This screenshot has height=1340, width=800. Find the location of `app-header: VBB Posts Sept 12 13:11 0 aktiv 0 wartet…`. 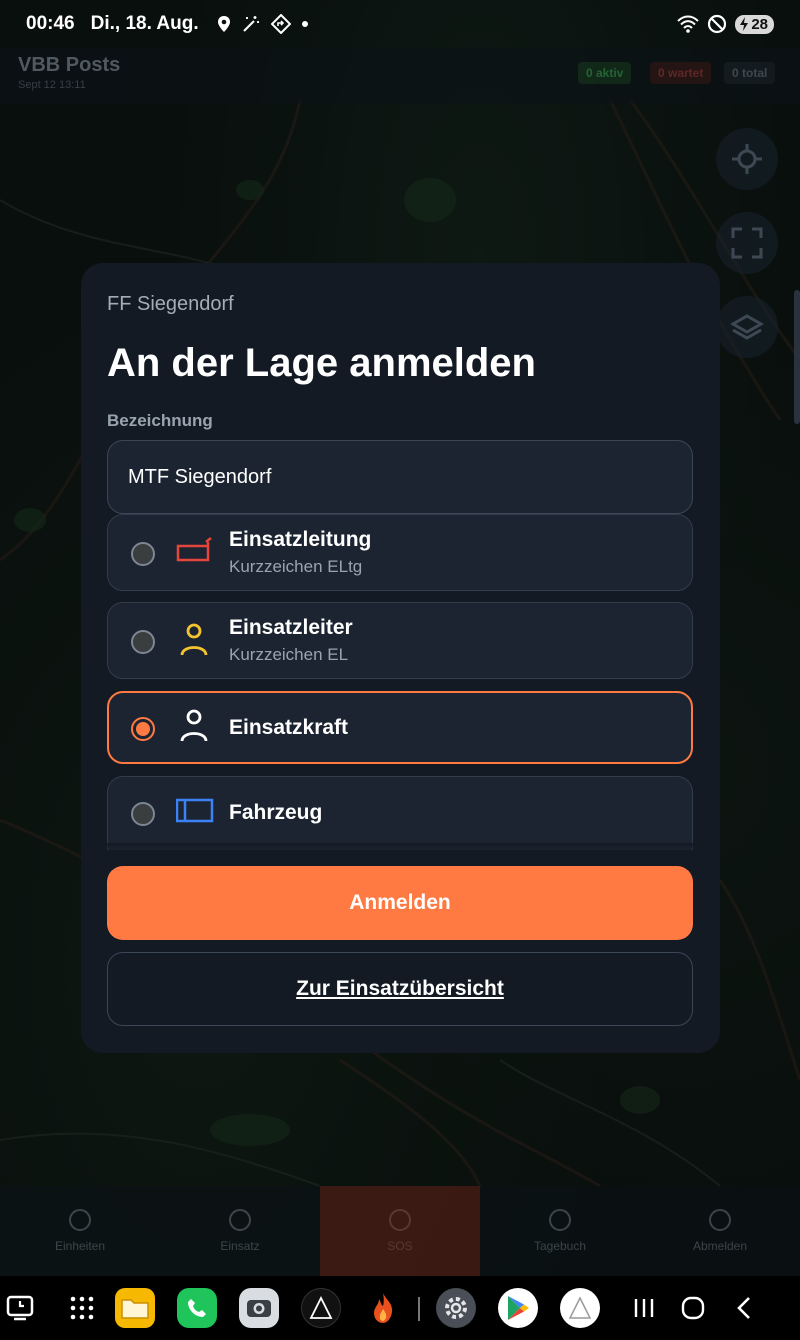

app-header: VBB Posts Sept 12 13:11 0 aktiv 0 wartet… is located at coordinates (400, 76).